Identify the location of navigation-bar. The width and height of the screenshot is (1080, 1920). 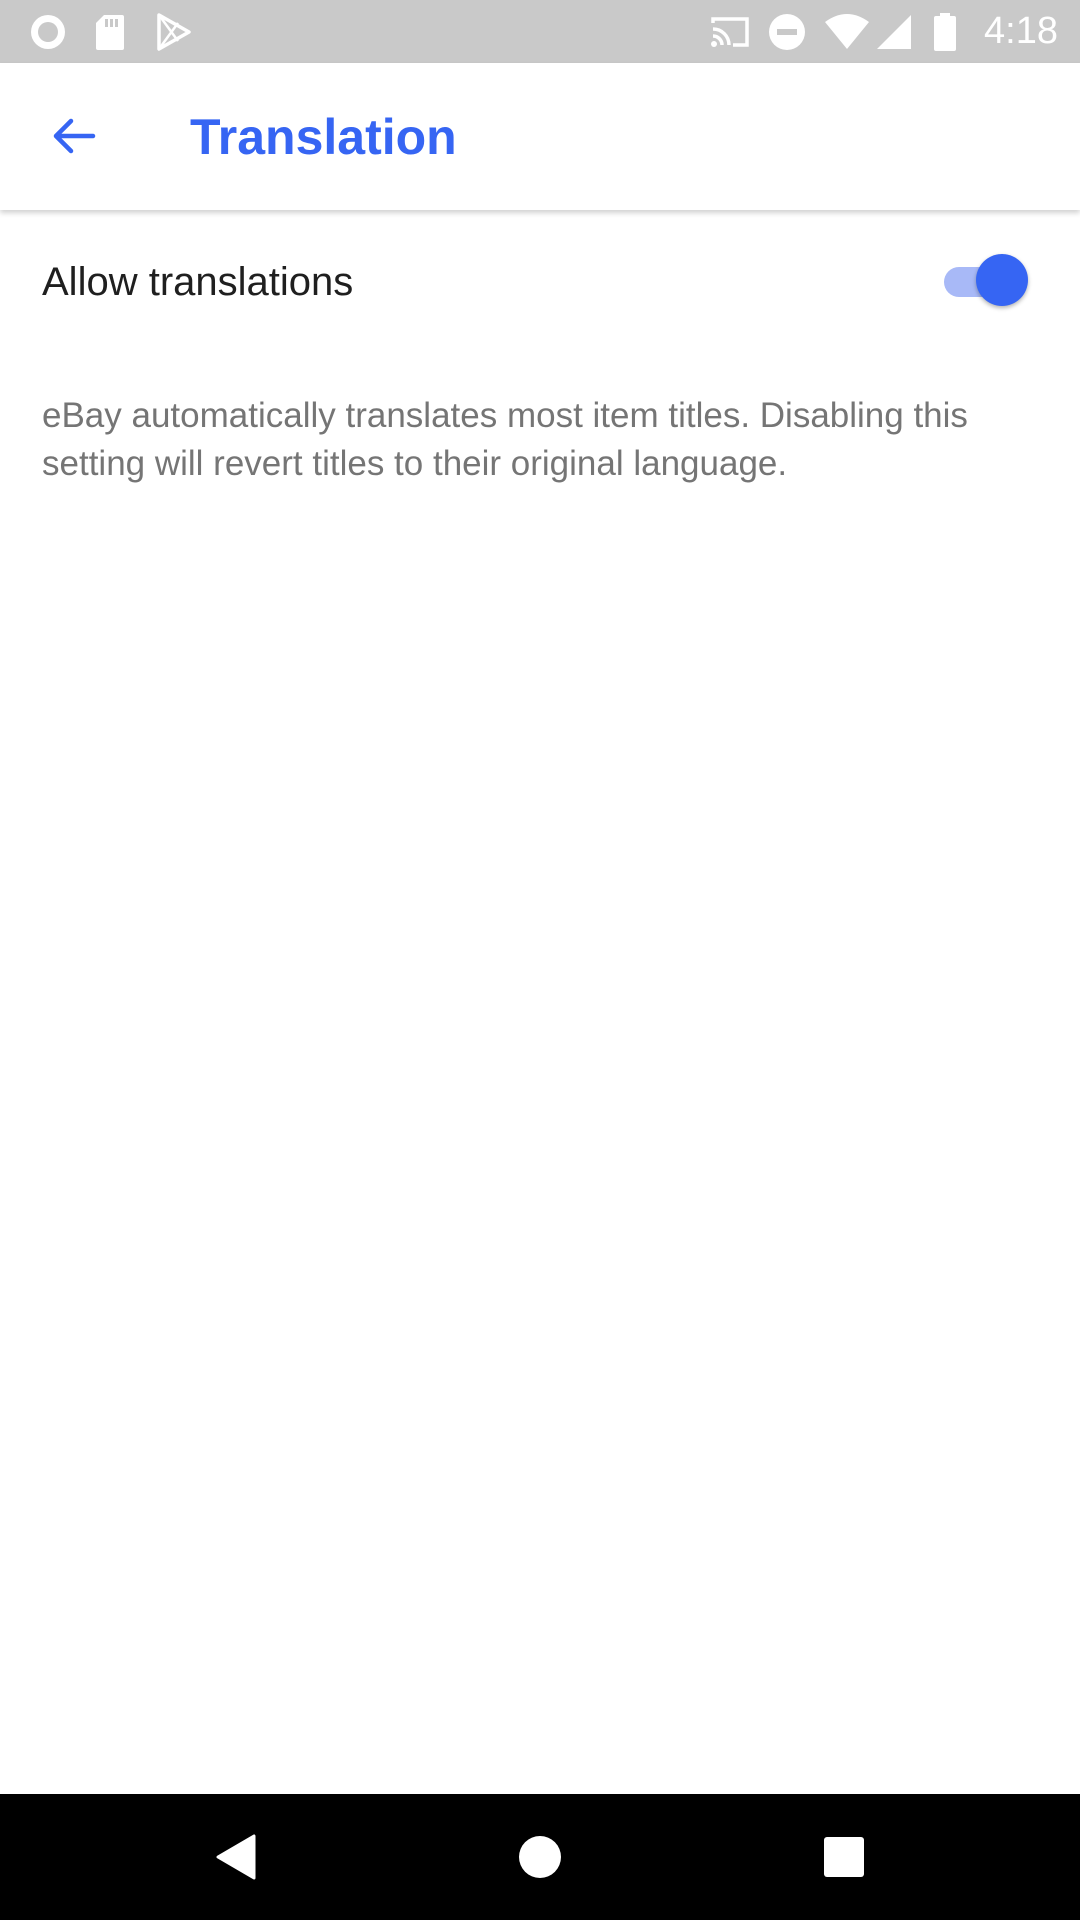
(540, 1857).